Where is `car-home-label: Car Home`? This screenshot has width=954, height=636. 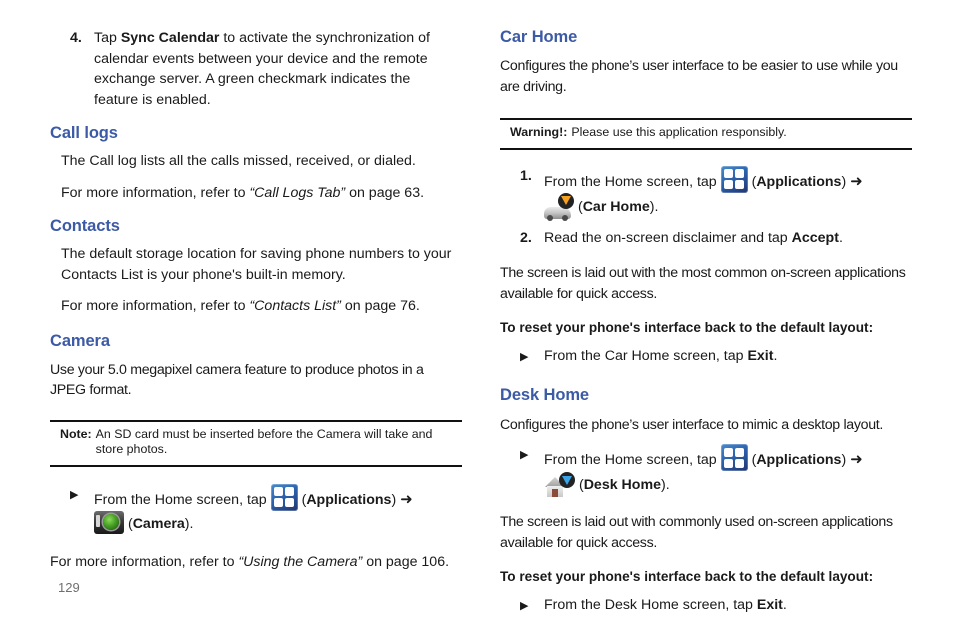 car-home-label: Car Home is located at coordinates (616, 206).